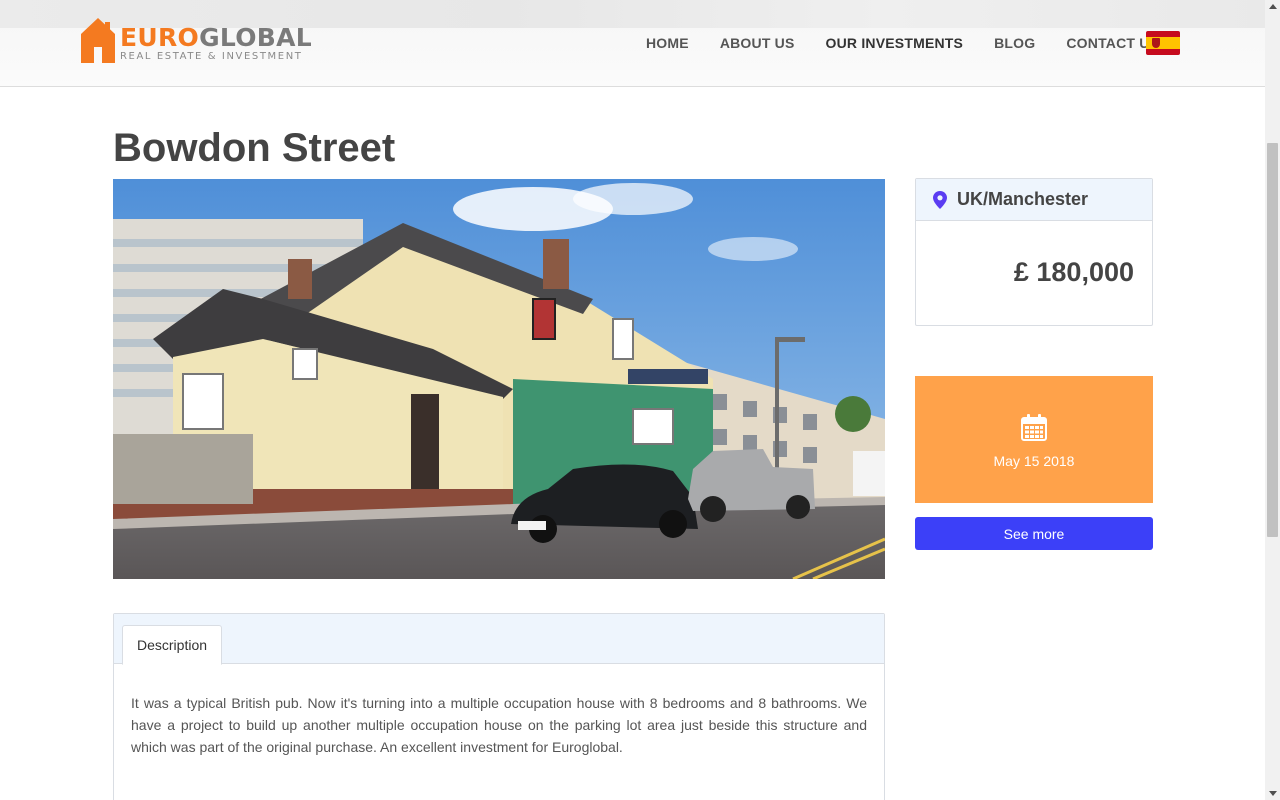 Image resolution: width=1280 pixels, height=800 pixels. What do you see at coordinates (1163, 43) in the screenshot?
I see `spain-flag-icon` at bounding box center [1163, 43].